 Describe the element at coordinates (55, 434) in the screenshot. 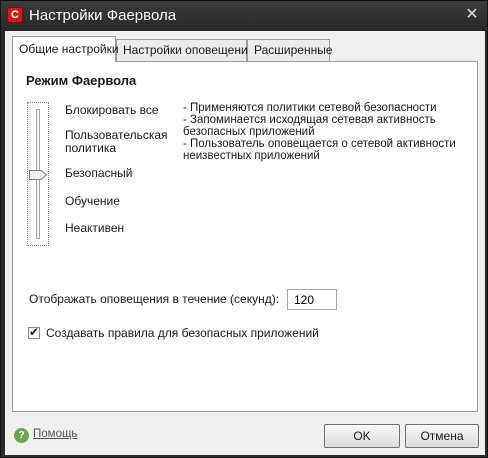

I see `help-link: Помощь` at that location.